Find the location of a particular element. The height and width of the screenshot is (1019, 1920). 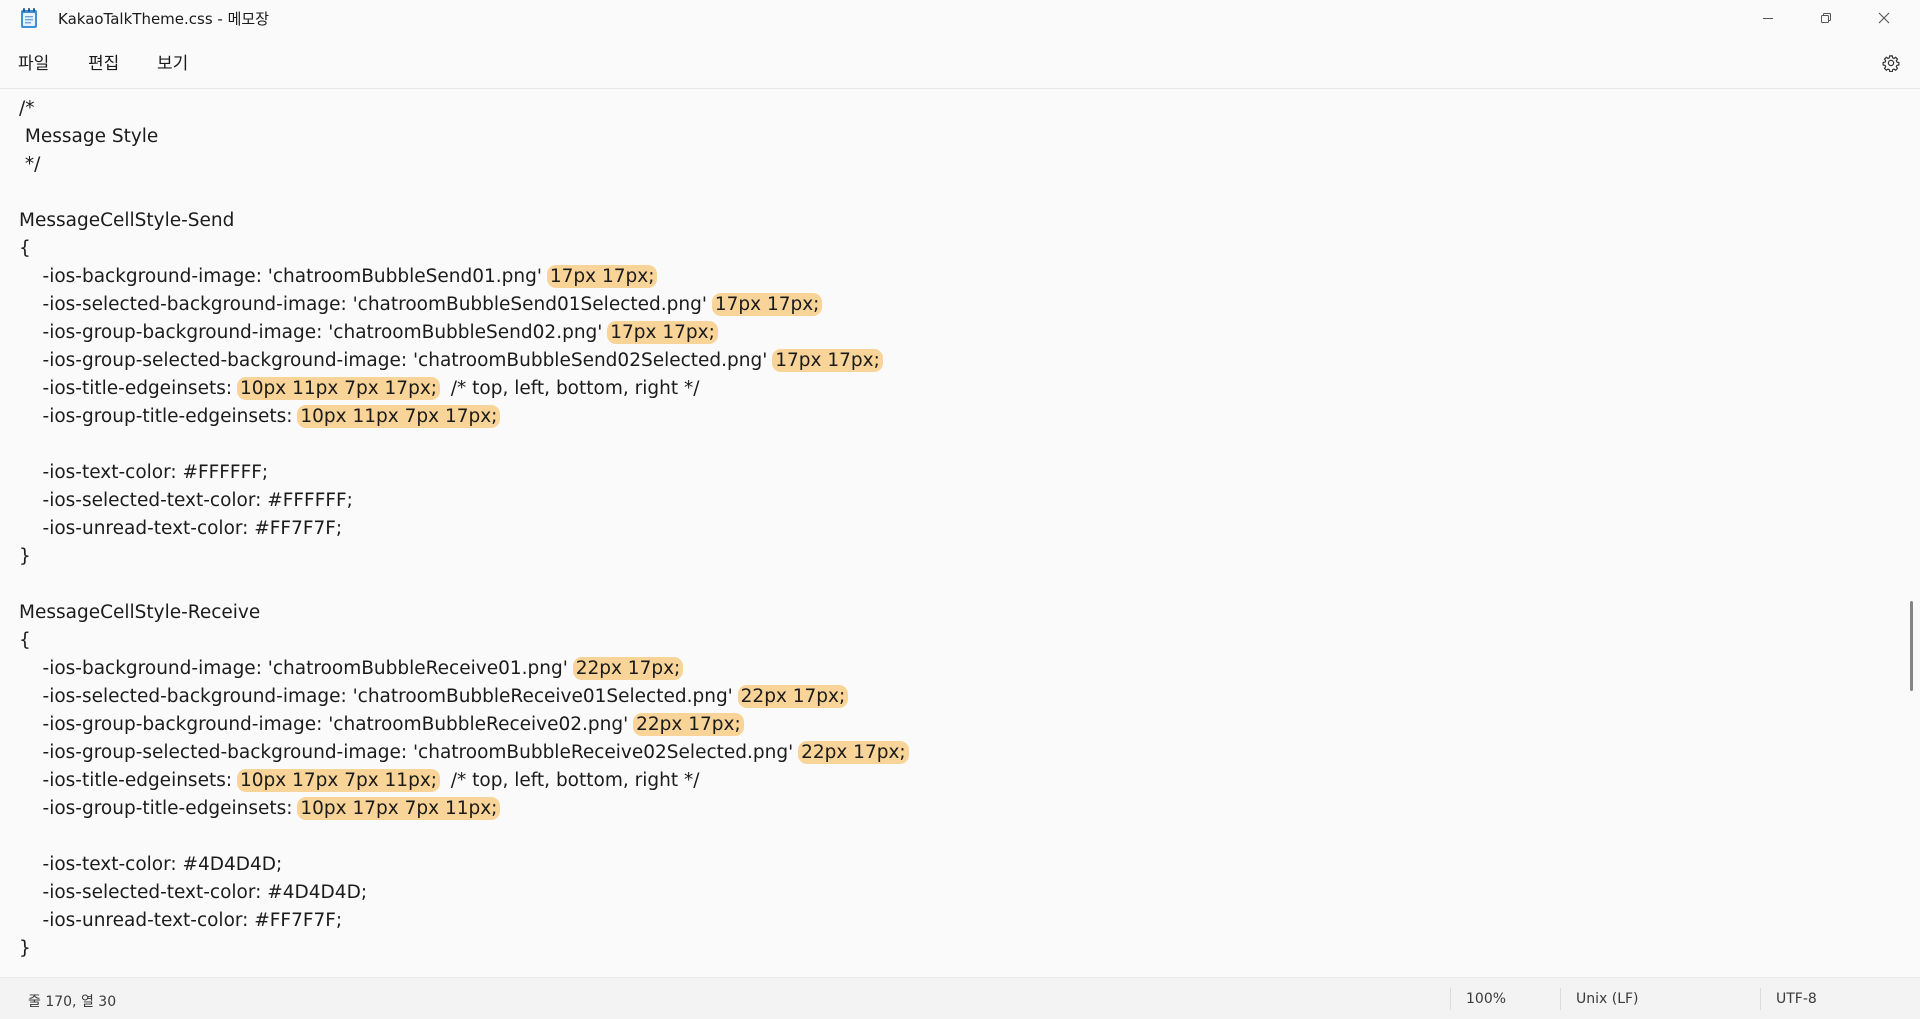

line-text: -ios-selected-text-color: #4D4D4D; is located at coordinates (193, 892).